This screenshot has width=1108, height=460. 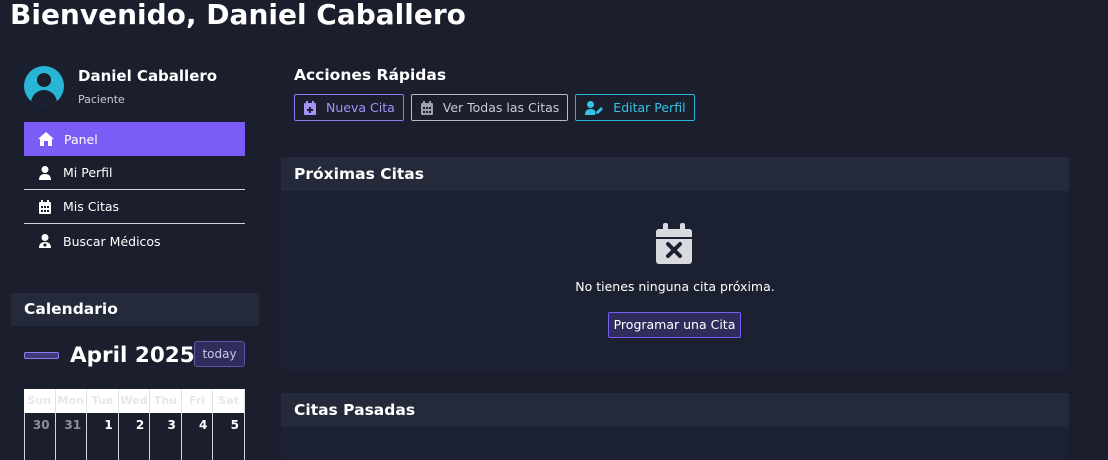 What do you see at coordinates (166, 401) in the screenshot?
I see `weekday-header: Thu` at bounding box center [166, 401].